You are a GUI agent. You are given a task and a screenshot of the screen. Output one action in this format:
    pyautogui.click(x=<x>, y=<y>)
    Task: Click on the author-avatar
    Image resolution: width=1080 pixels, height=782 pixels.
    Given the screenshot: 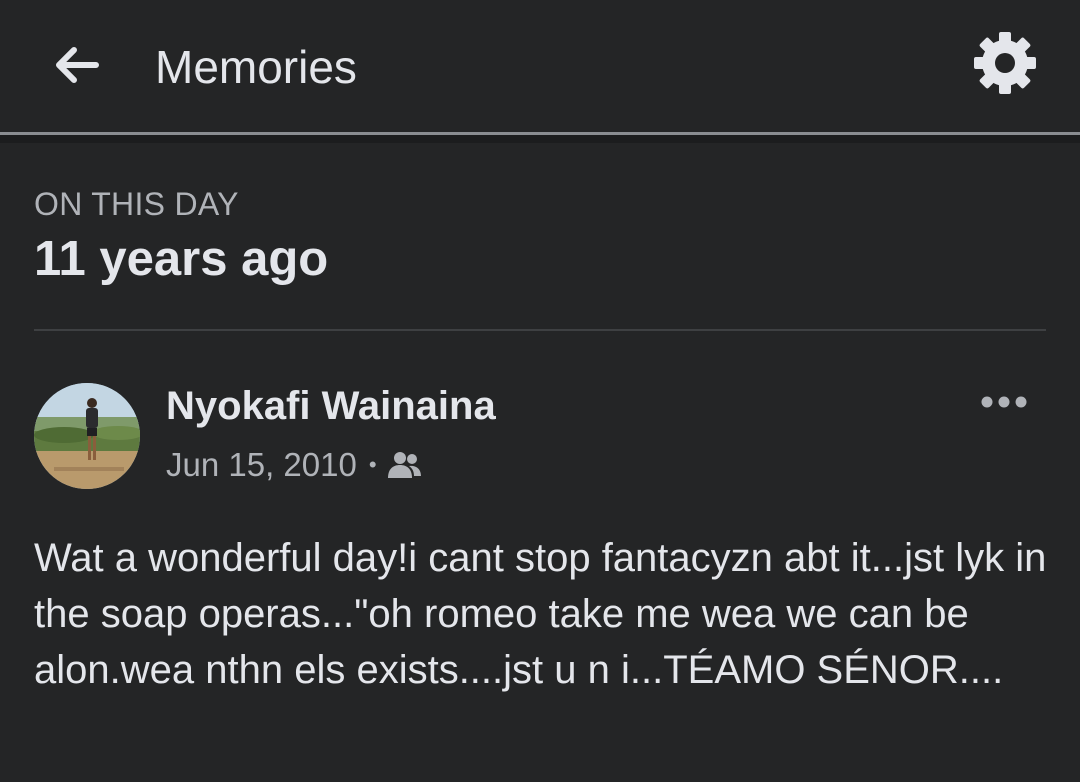 What is the action you would take?
    pyautogui.click(x=87, y=436)
    